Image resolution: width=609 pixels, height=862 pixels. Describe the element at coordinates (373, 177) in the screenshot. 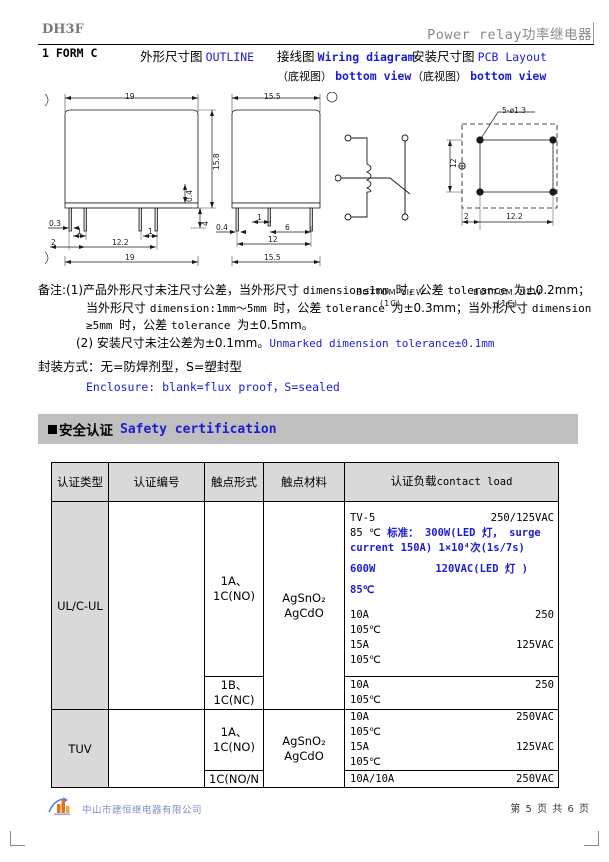

I see `wiring-diagram-drawing` at that location.